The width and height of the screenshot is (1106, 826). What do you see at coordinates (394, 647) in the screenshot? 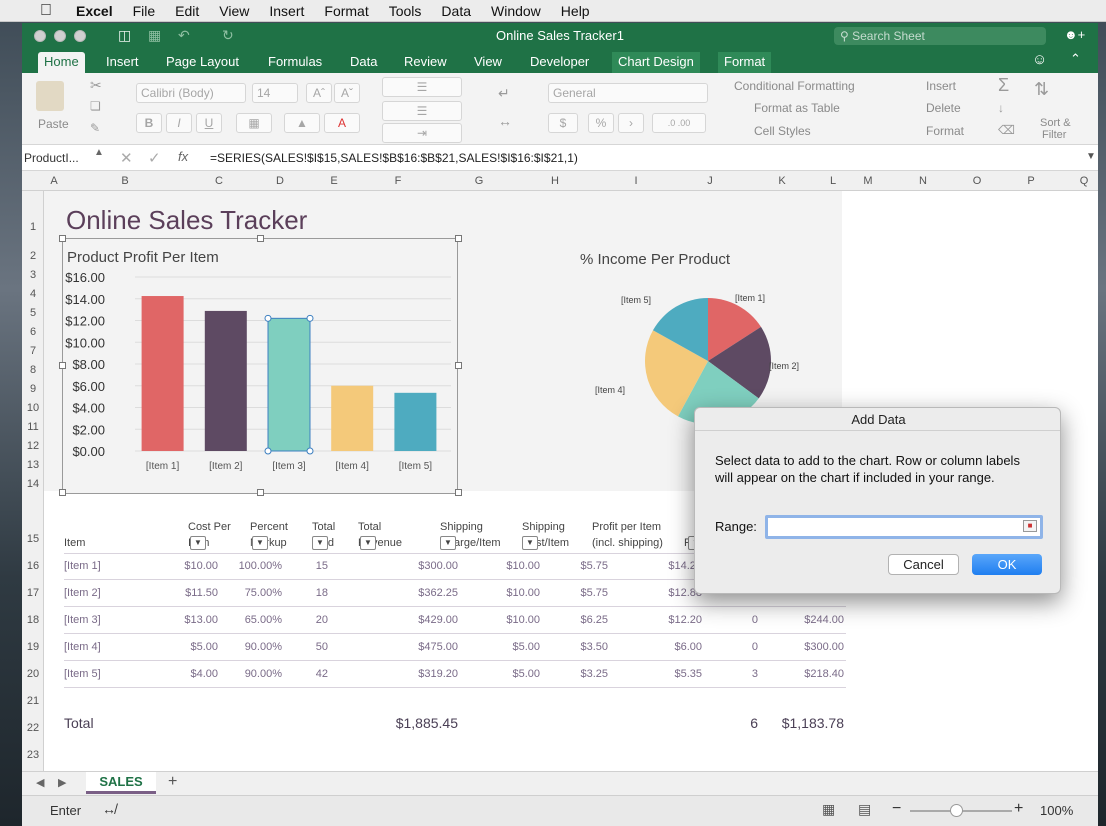
I see `table-cell: $475.00` at bounding box center [394, 647].